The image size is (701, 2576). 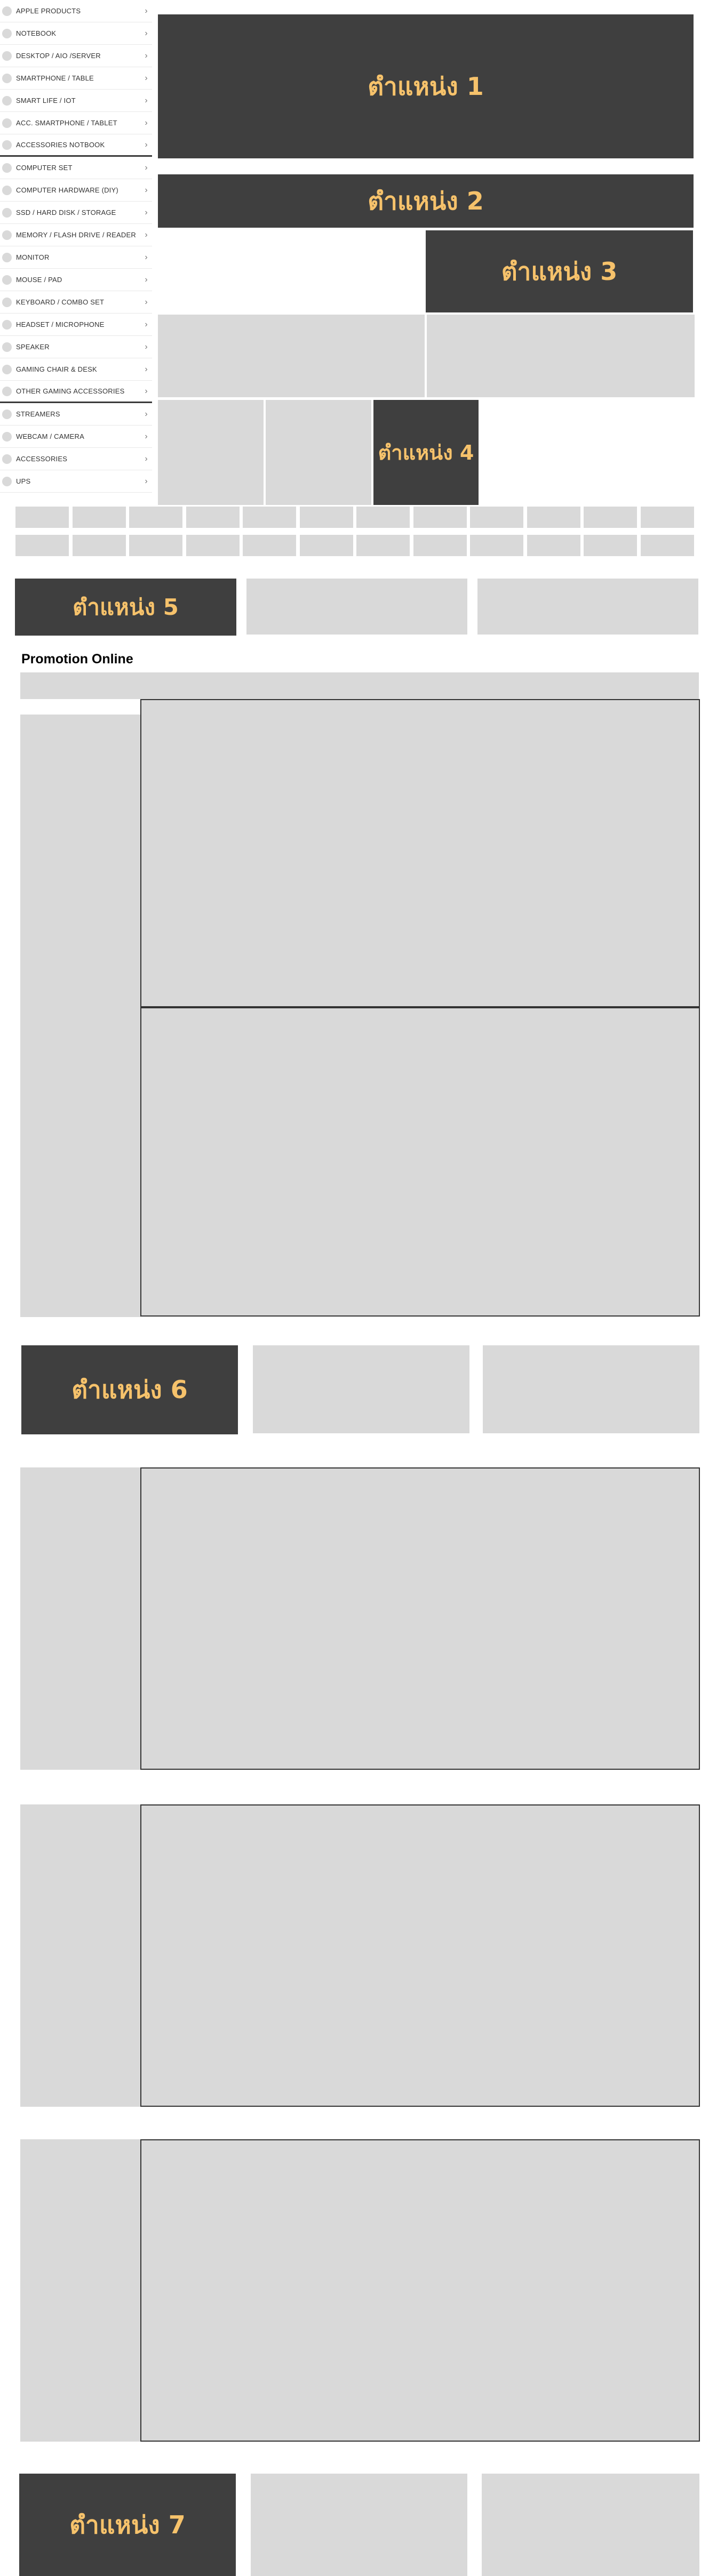 I want to click on promotion-side-banner, so click(x=80, y=1016).